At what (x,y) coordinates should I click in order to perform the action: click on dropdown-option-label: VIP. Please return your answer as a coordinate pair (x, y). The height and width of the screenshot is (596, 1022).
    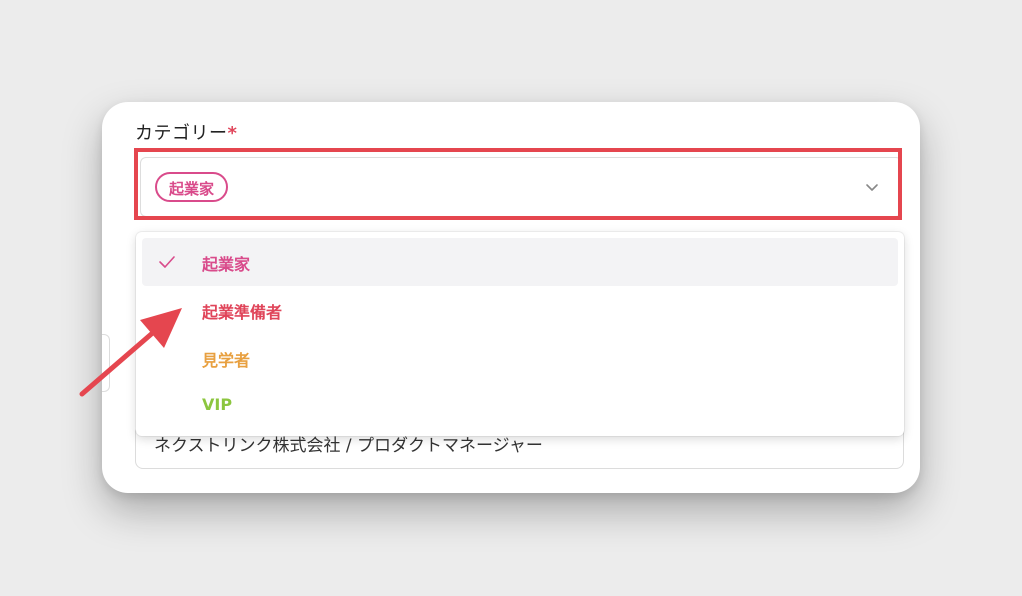
    Looking at the image, I should click on (217, 404).